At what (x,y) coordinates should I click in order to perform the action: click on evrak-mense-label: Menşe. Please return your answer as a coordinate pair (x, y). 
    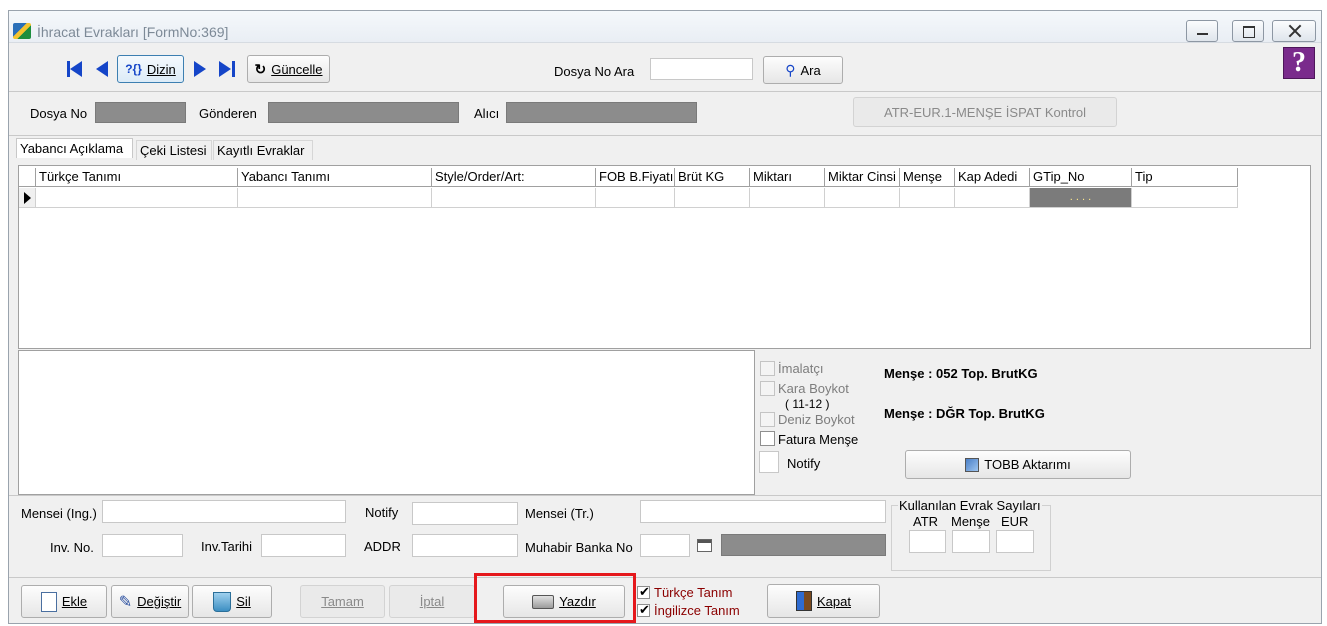
    Looking at the image, I should click on (971, 521).